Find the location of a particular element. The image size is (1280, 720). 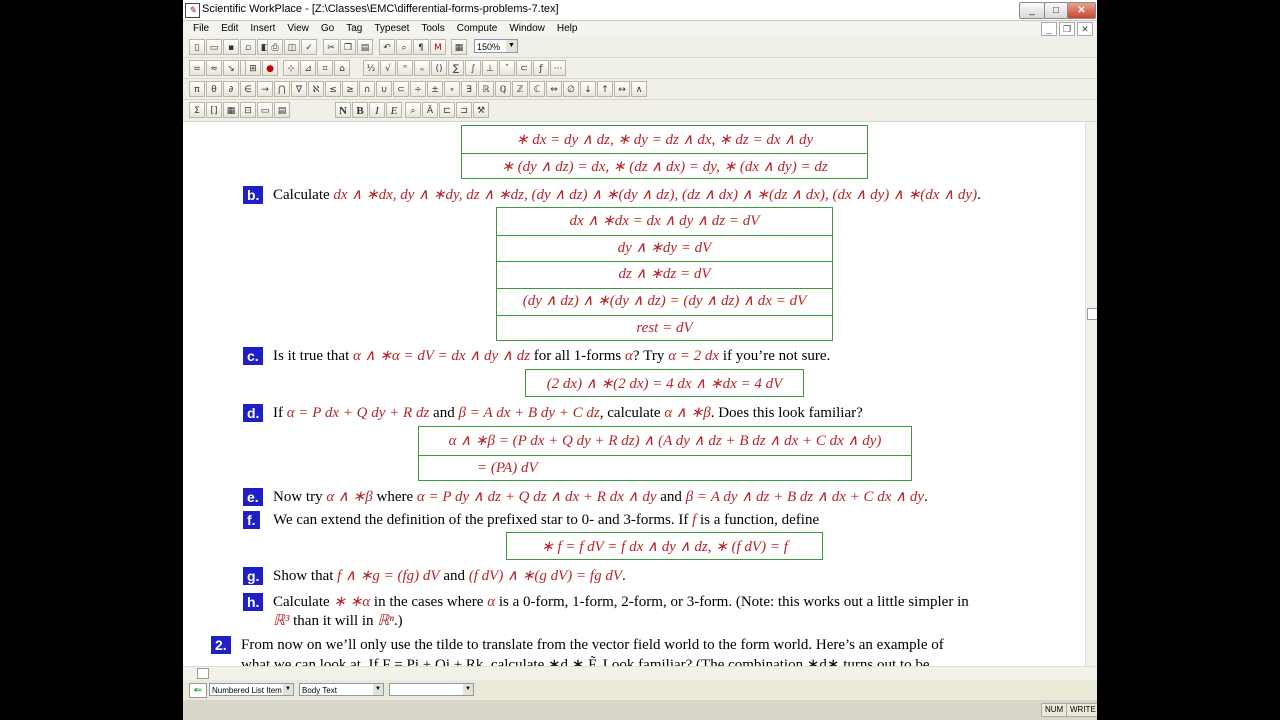

superscript-icon: ⁿ is located at coordinates (405, 68).